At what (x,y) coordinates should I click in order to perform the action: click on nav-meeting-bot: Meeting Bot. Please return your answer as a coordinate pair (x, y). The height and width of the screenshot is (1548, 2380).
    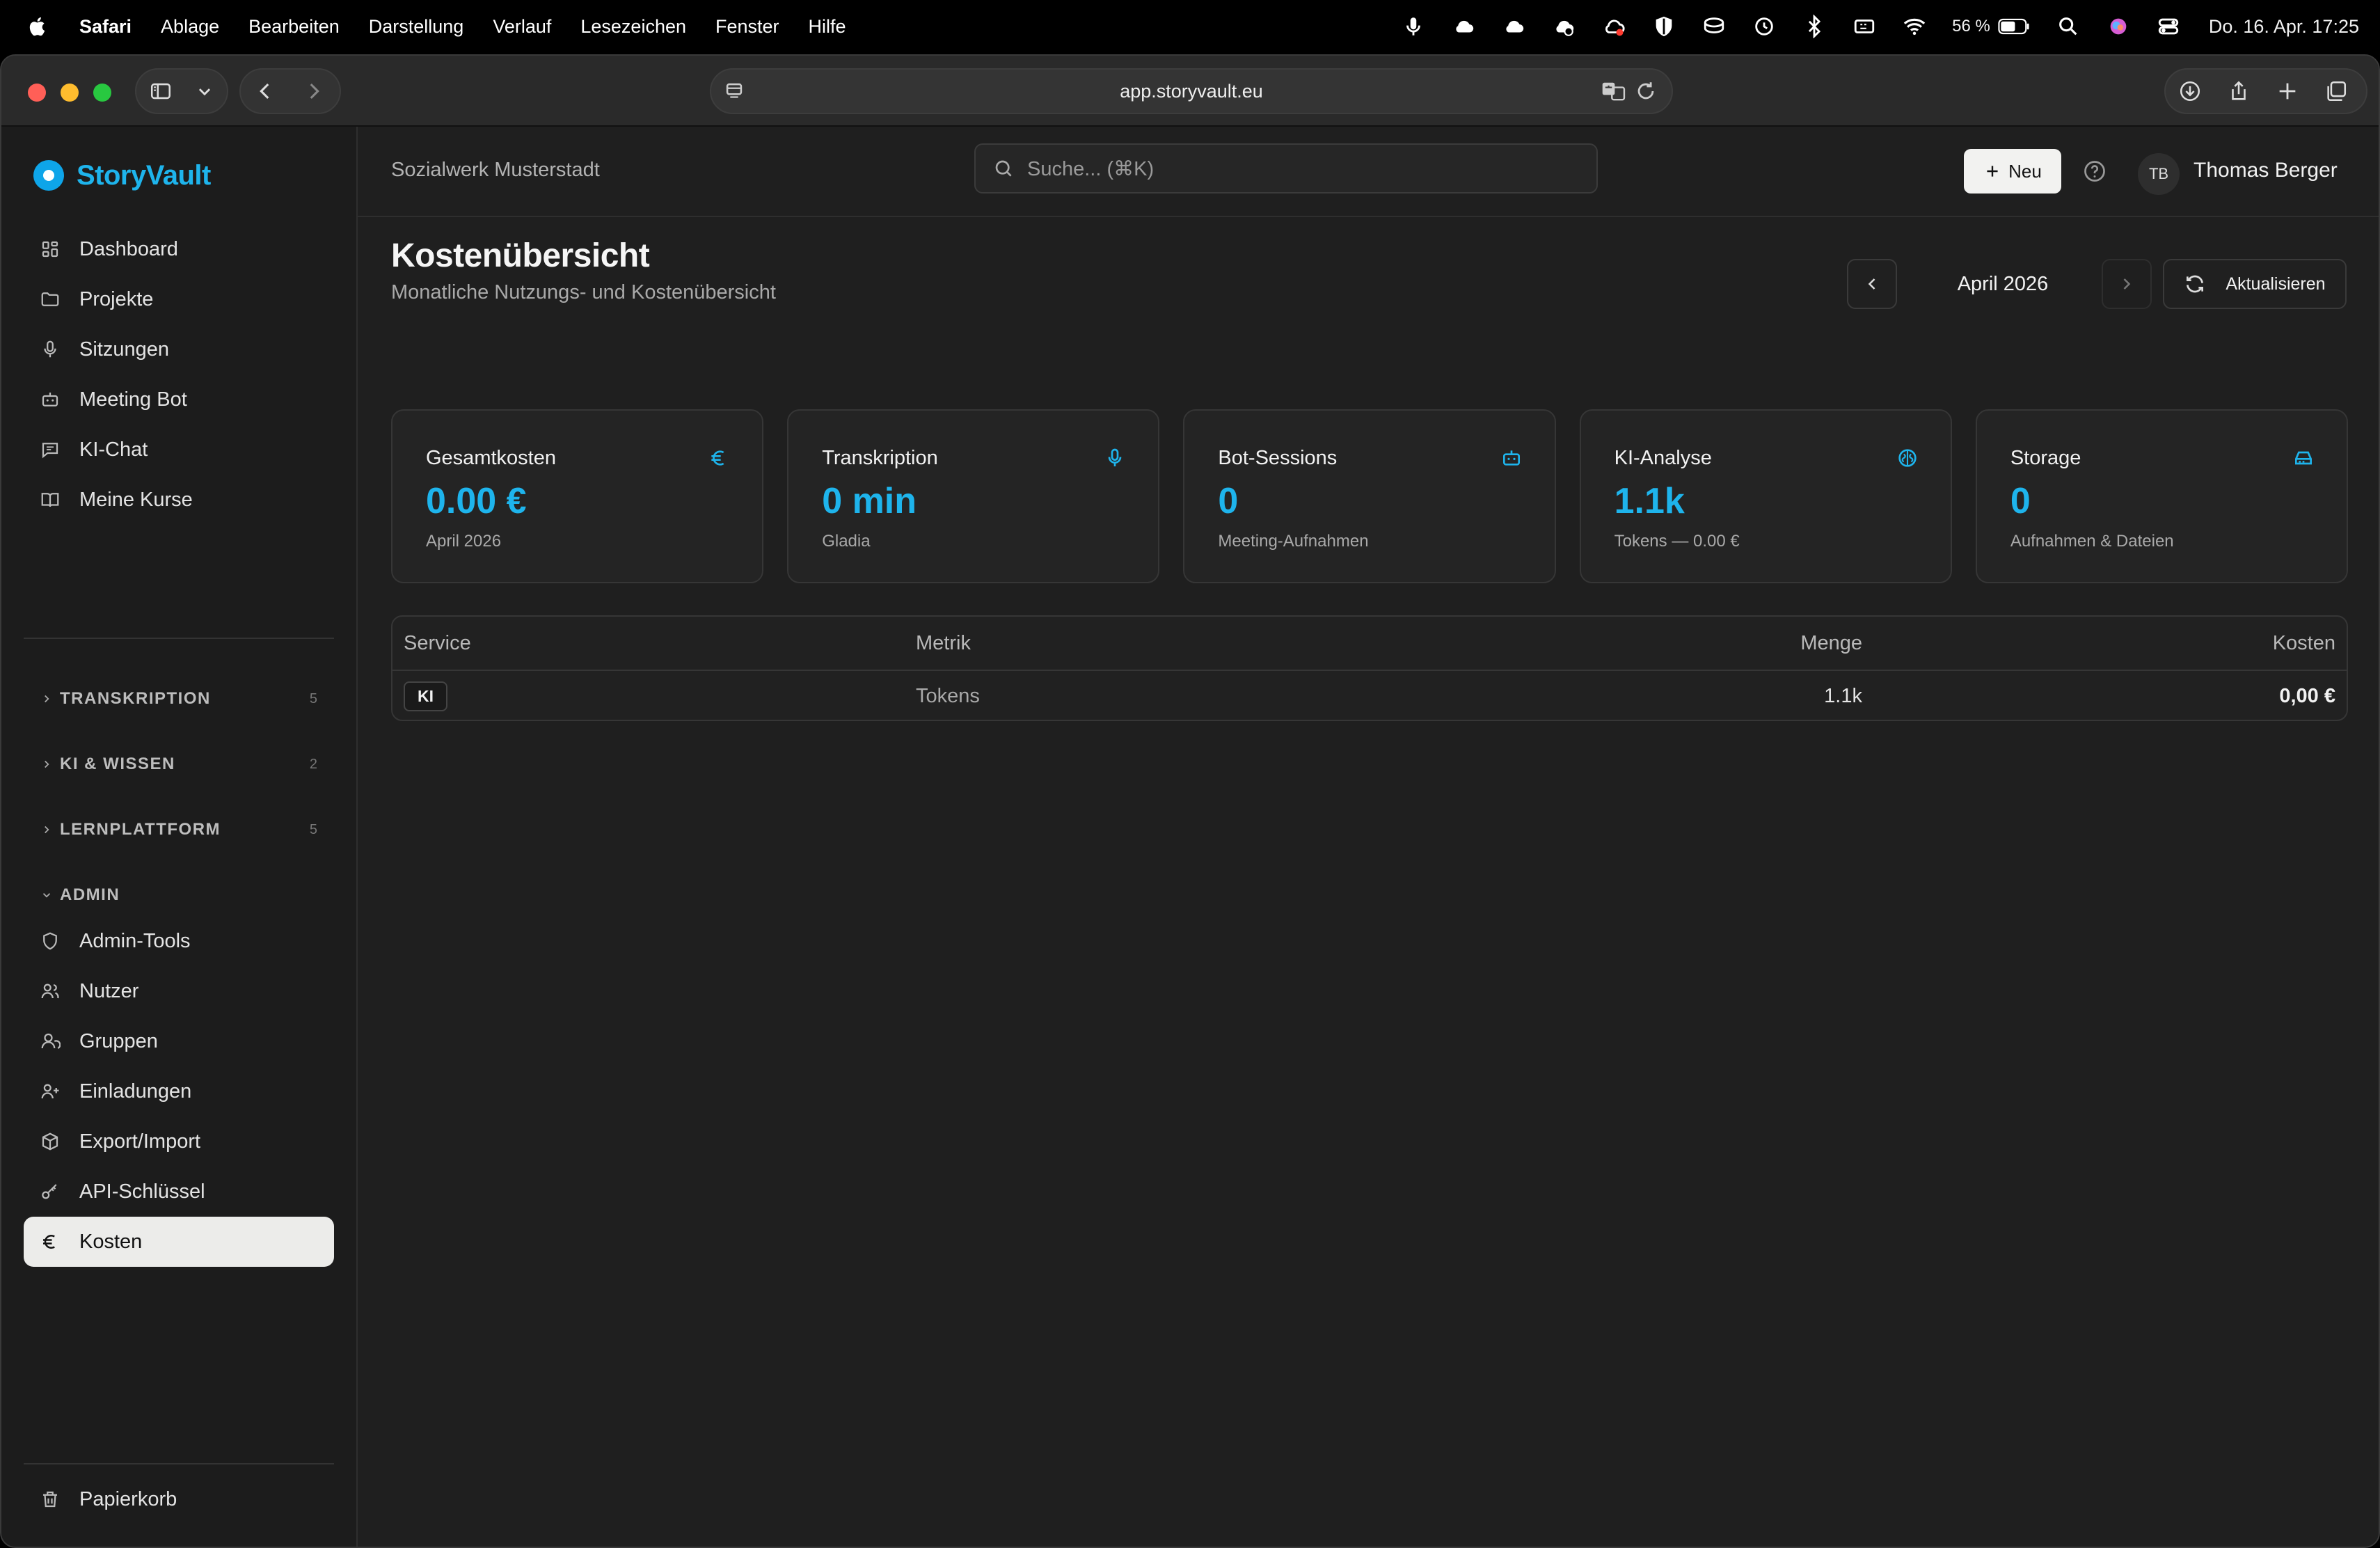
    Looking at the image, I should click on (179, 399).